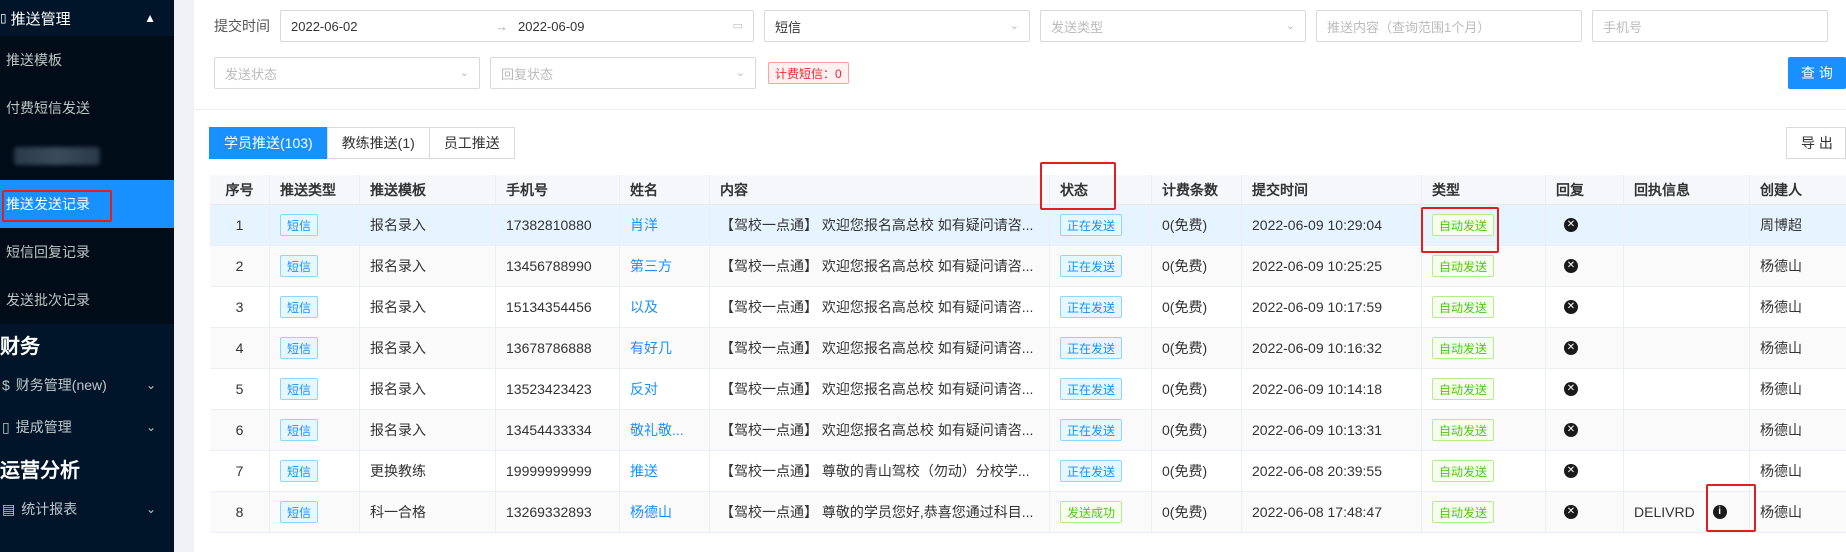  I want to click on cell-name-link: 杨德山, so click(665, 512).